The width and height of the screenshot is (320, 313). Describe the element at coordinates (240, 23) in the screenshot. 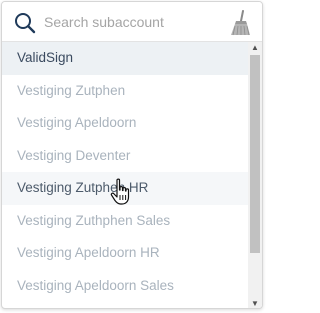

I see `broom-icon` at that location.